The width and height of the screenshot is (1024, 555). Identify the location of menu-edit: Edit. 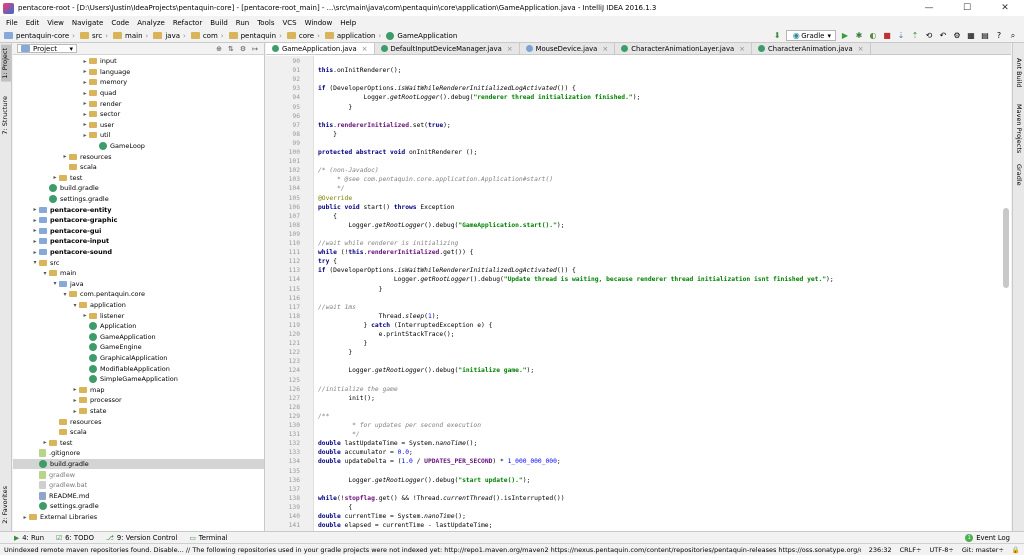
(33, 23).